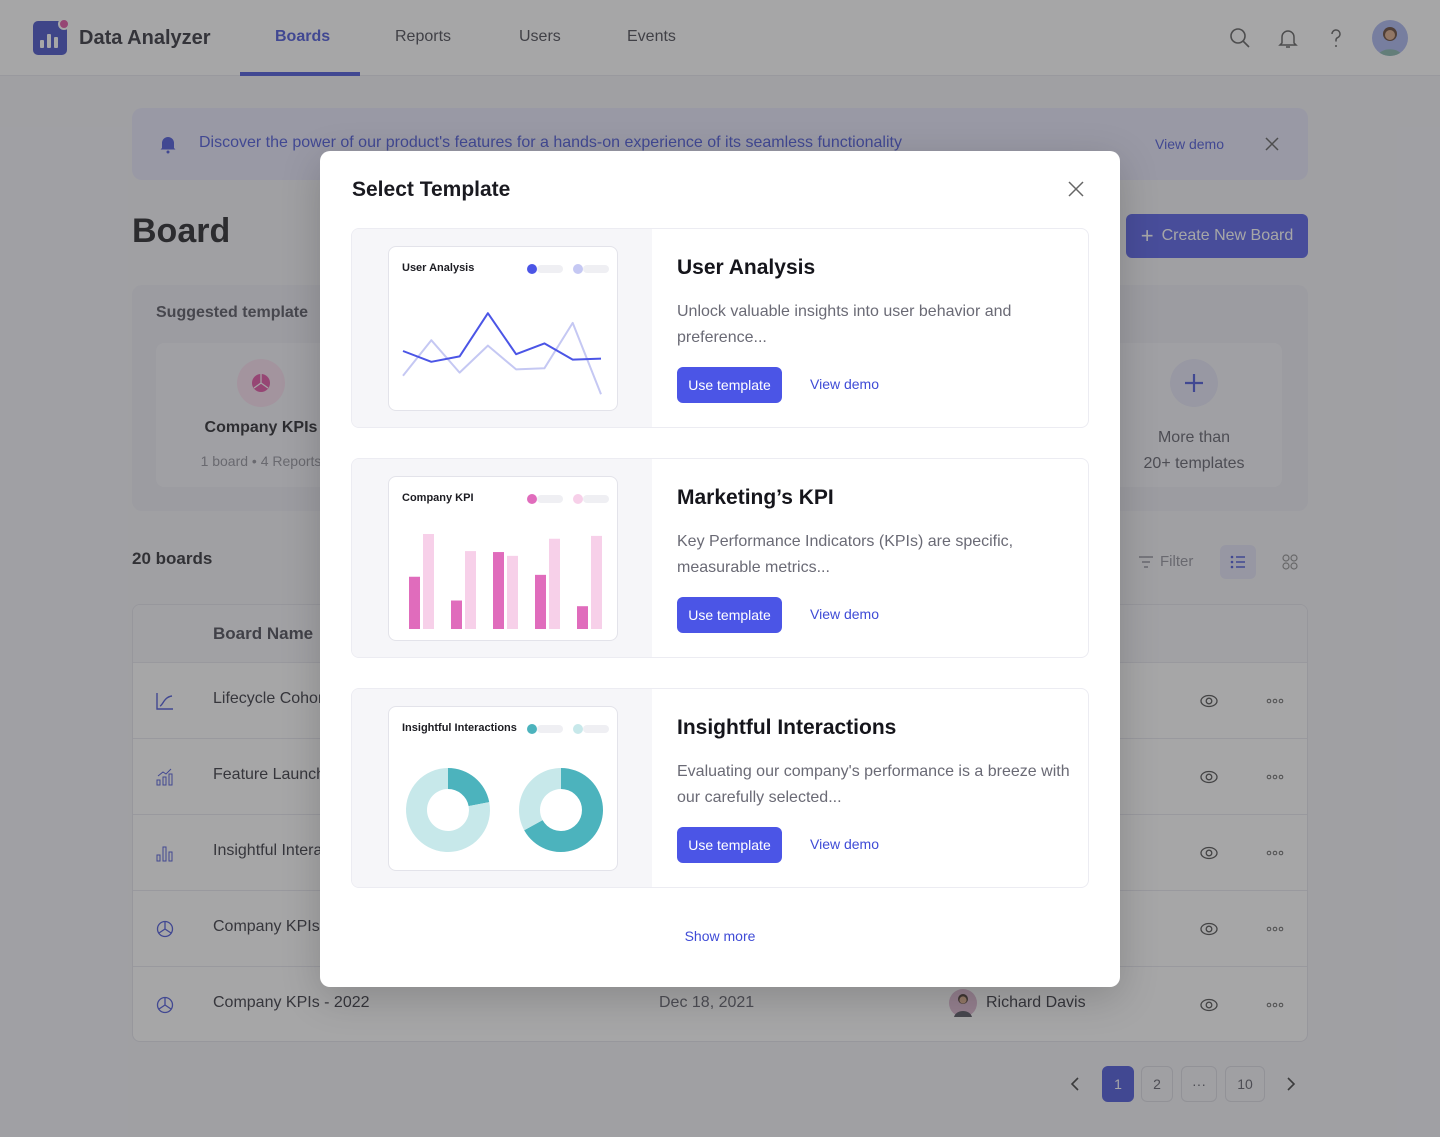 The height and width of the screenshot is (1137, 1440). I want to click on modal-title: Select Template, so click(431, 189).